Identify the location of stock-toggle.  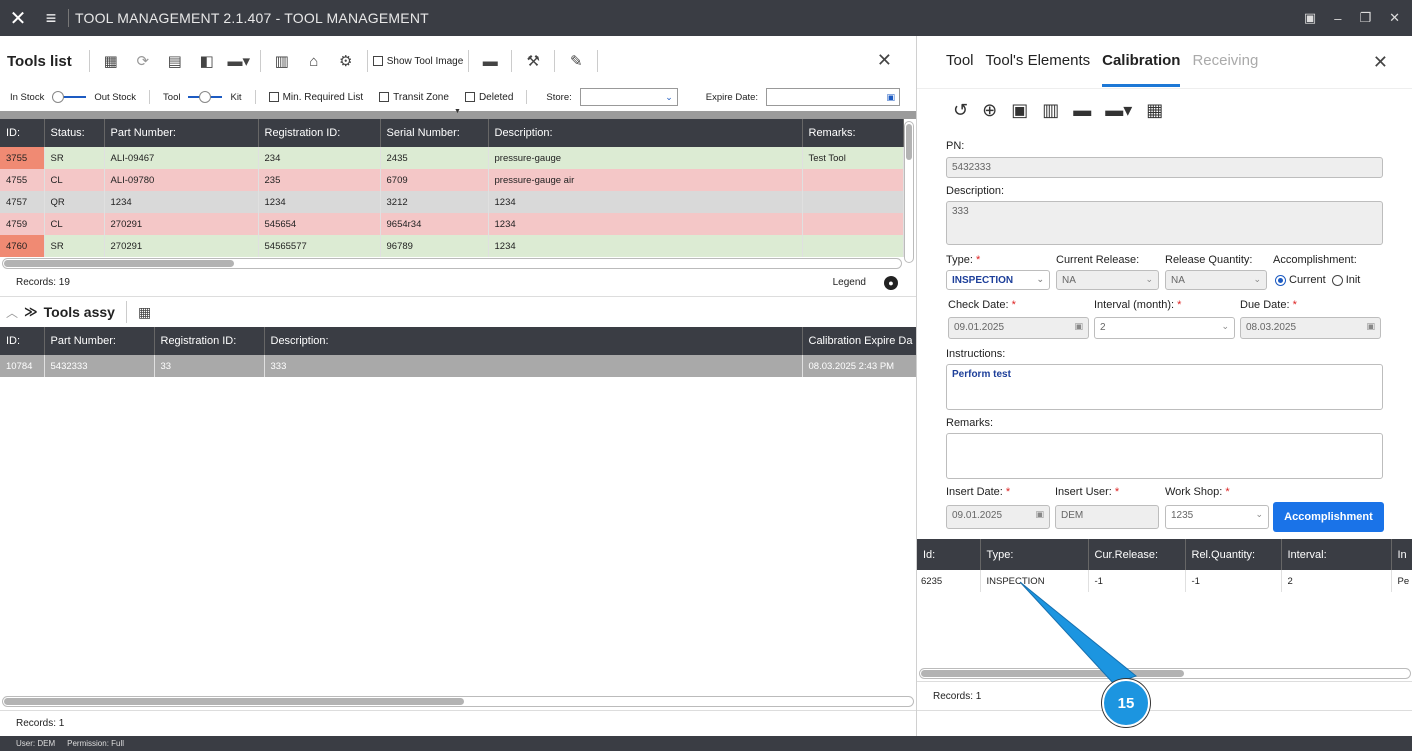
(69, 97).